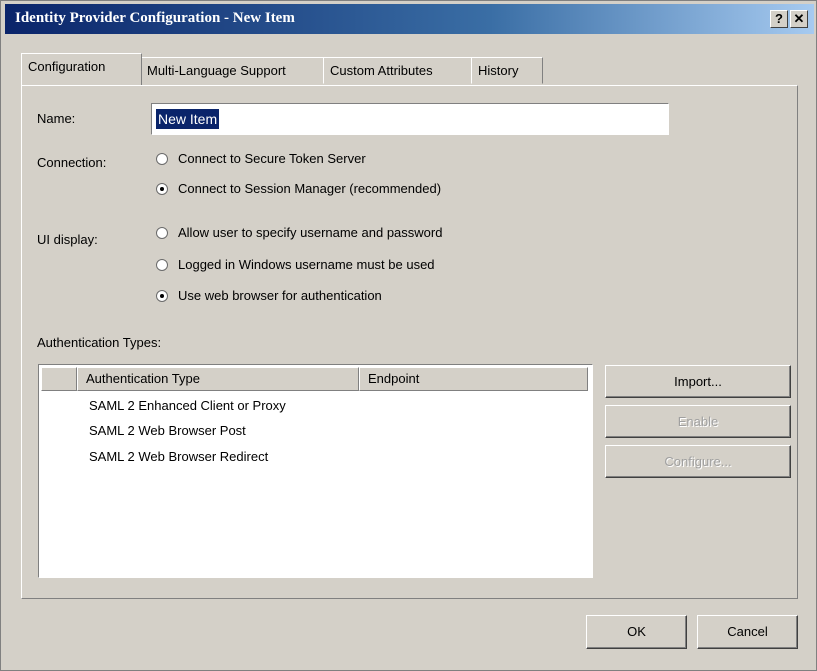 This screenshot has height=671, width=817. What do you see at coordinates (398, 70) in the screenshot?
I see `tab-custom-attributes: Custom Attributes` at bounding box center [398, 70].